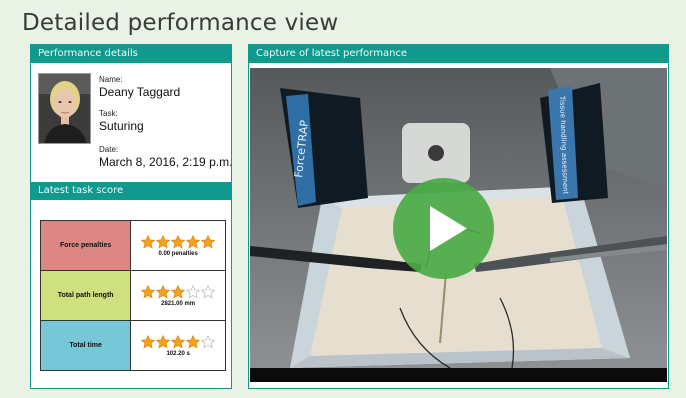  I want to click on page-title: Detailed performance view, so click(180, 23).